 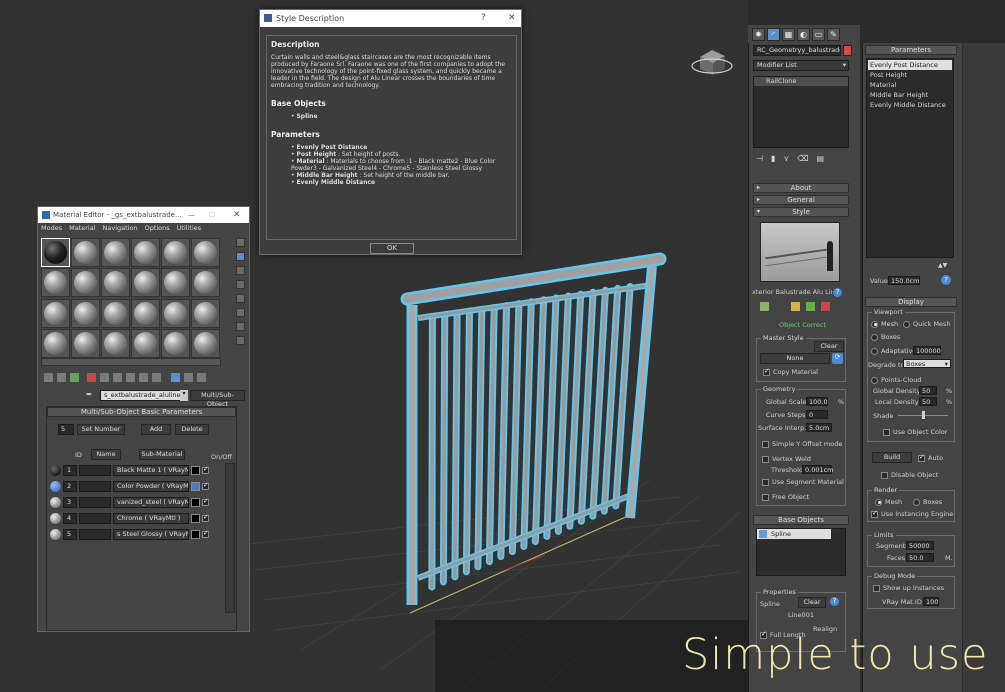 I want to click on object-name-field: RC_Geometryy_balustrades, so click(x=797, y=50).